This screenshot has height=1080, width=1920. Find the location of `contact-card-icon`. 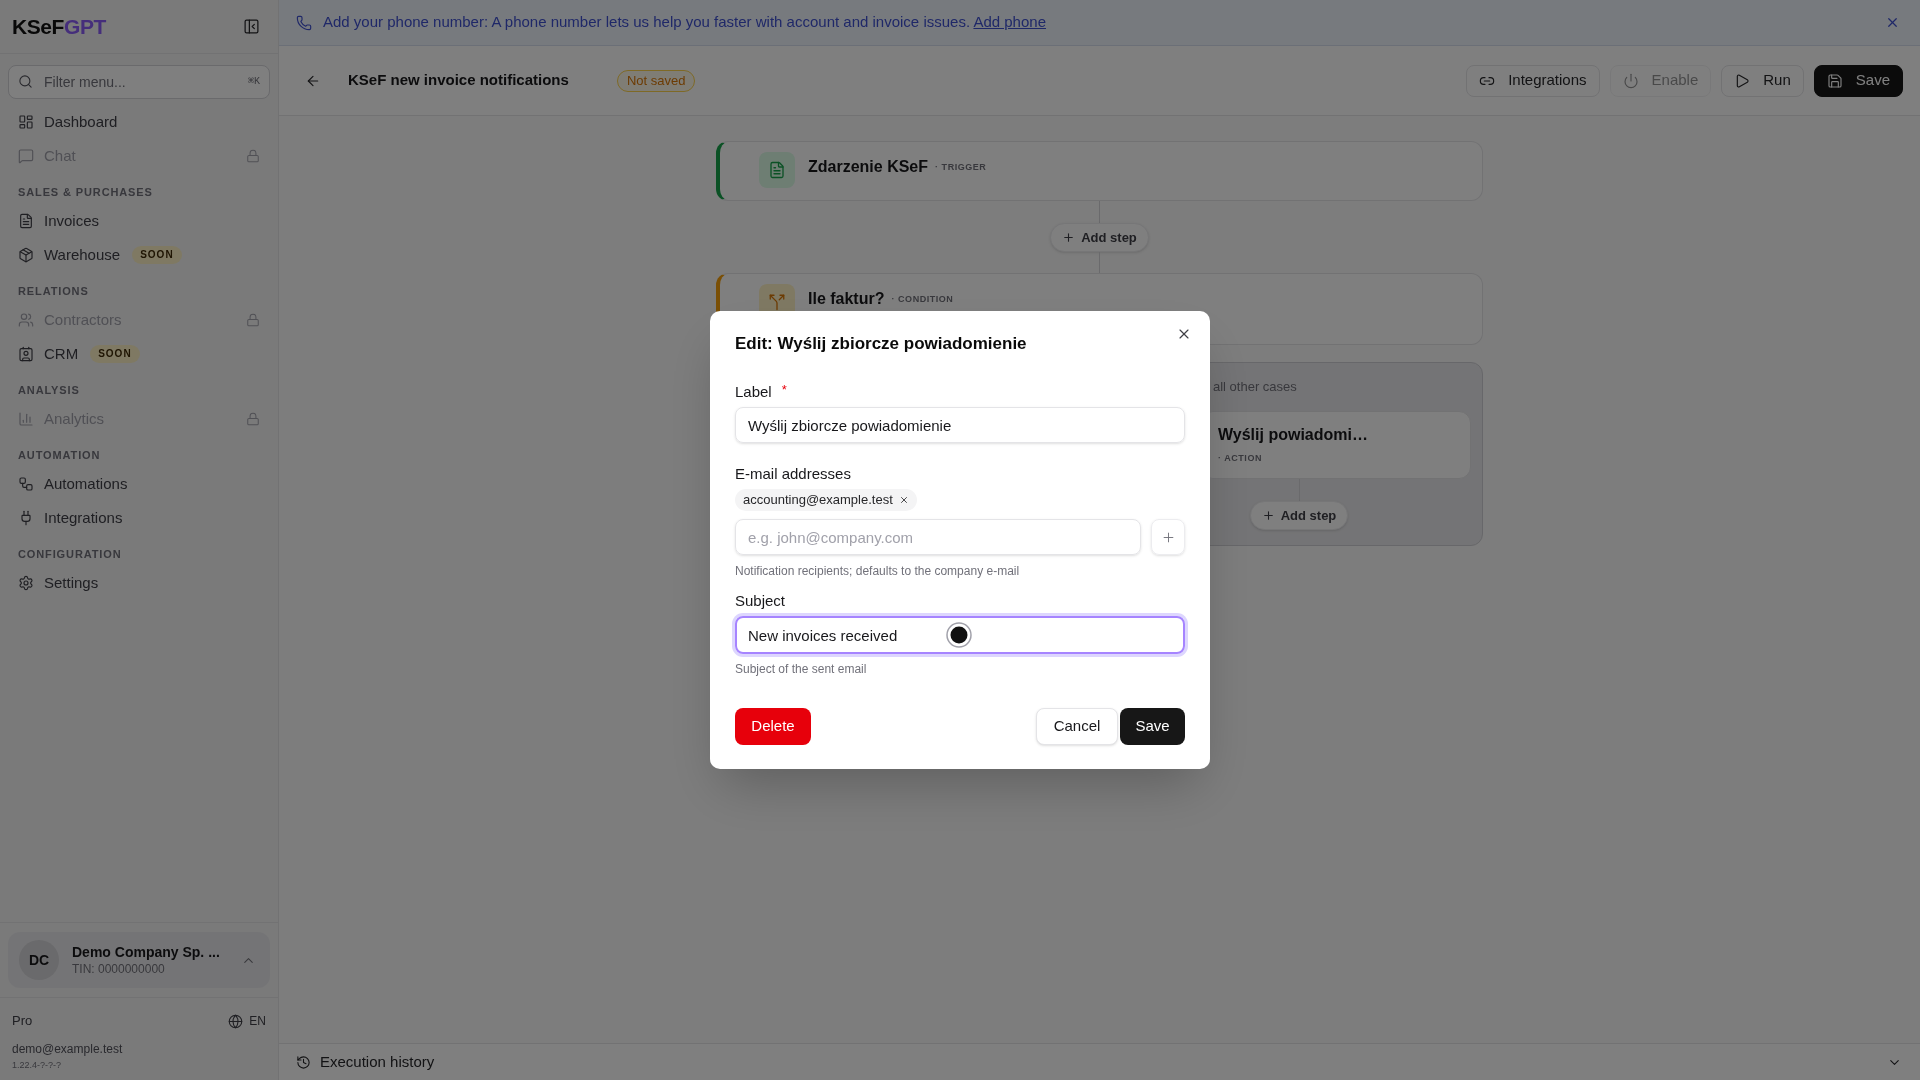

contact-card-icon is located at coordinates (26, 354).